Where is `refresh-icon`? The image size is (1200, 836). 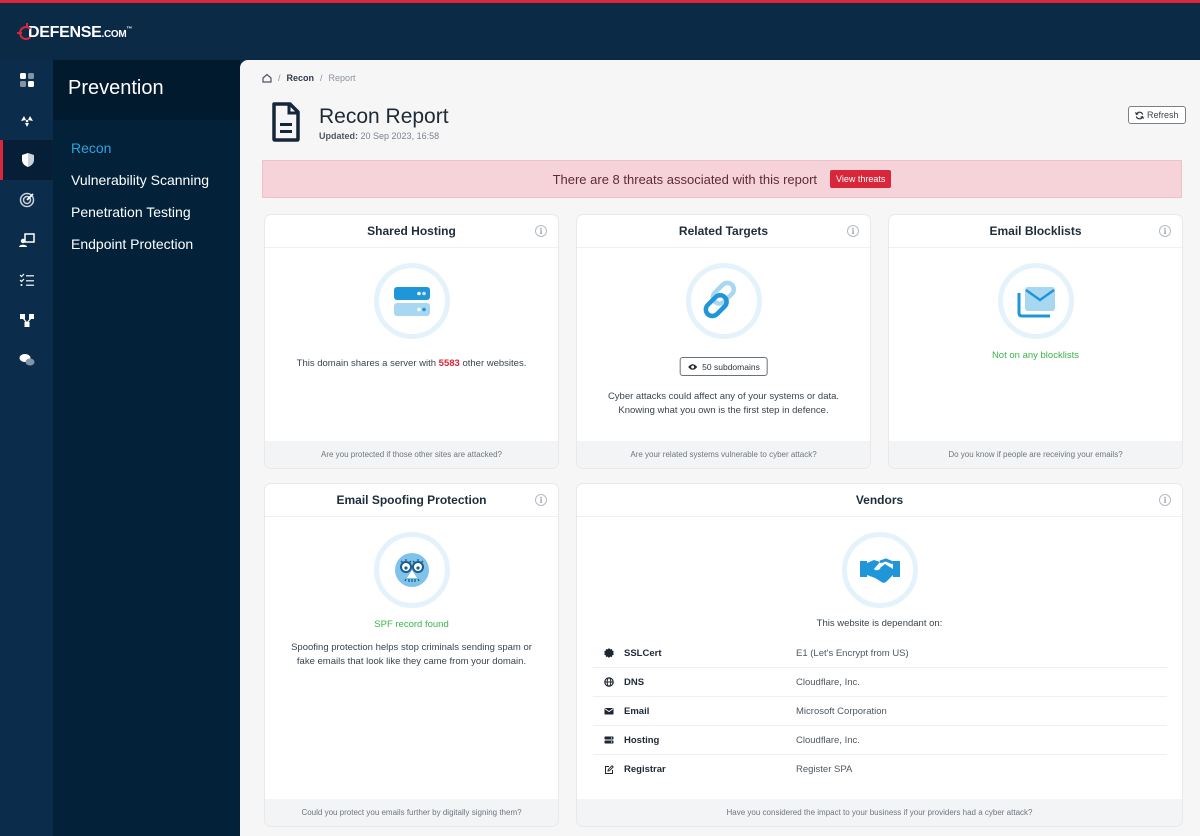
refresh-icon is located at coordinates (1139, 115).